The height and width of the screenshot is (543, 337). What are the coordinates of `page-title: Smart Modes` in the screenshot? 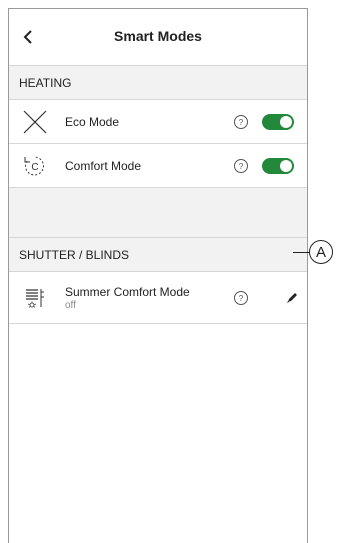 It's located at (158, 36).